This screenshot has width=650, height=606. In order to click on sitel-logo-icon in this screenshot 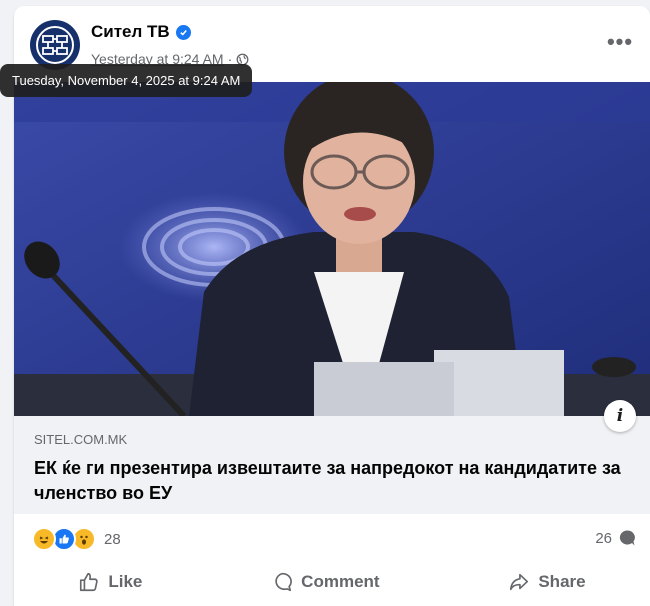, I will do `click(55, 45)`.